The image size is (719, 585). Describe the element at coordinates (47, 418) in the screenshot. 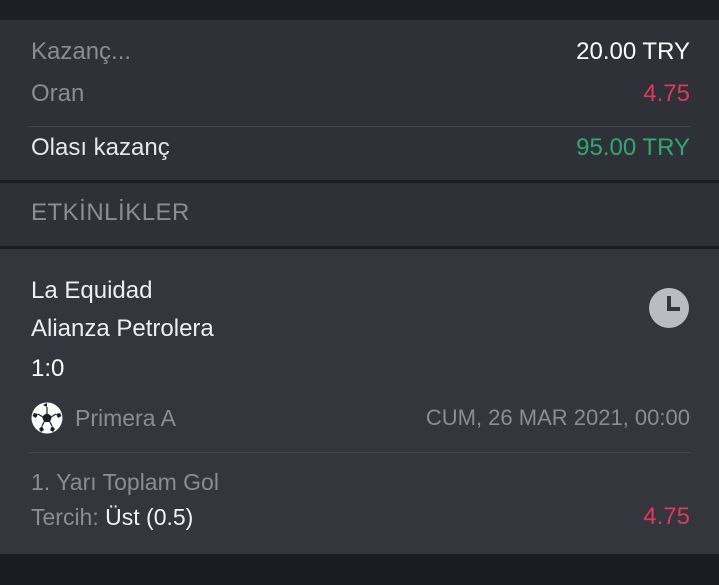

I see `soccer-ball-icon` at that location.